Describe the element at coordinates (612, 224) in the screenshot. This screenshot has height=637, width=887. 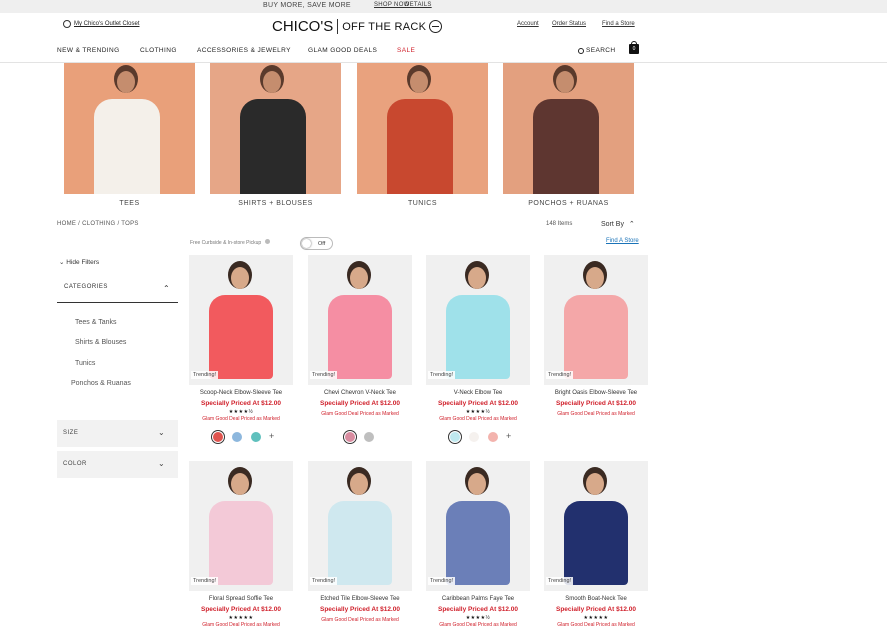
I see `sort-by-label: Sort By` at that location.